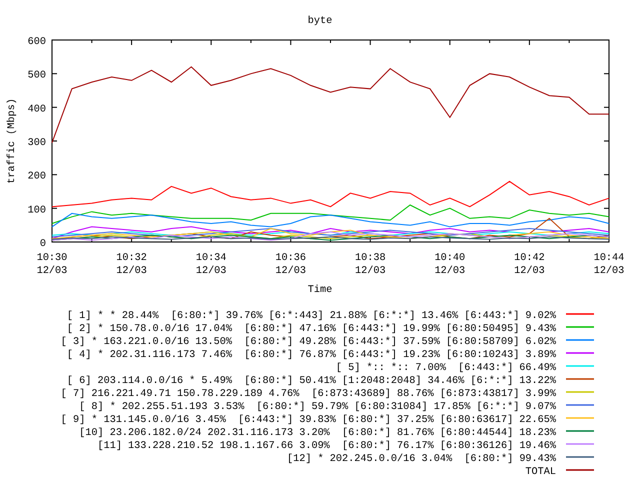  What do you see at coordinates (43, 244) in the screenshot?
I see `y-tick-label: 0` at bounding box center [43, 244].